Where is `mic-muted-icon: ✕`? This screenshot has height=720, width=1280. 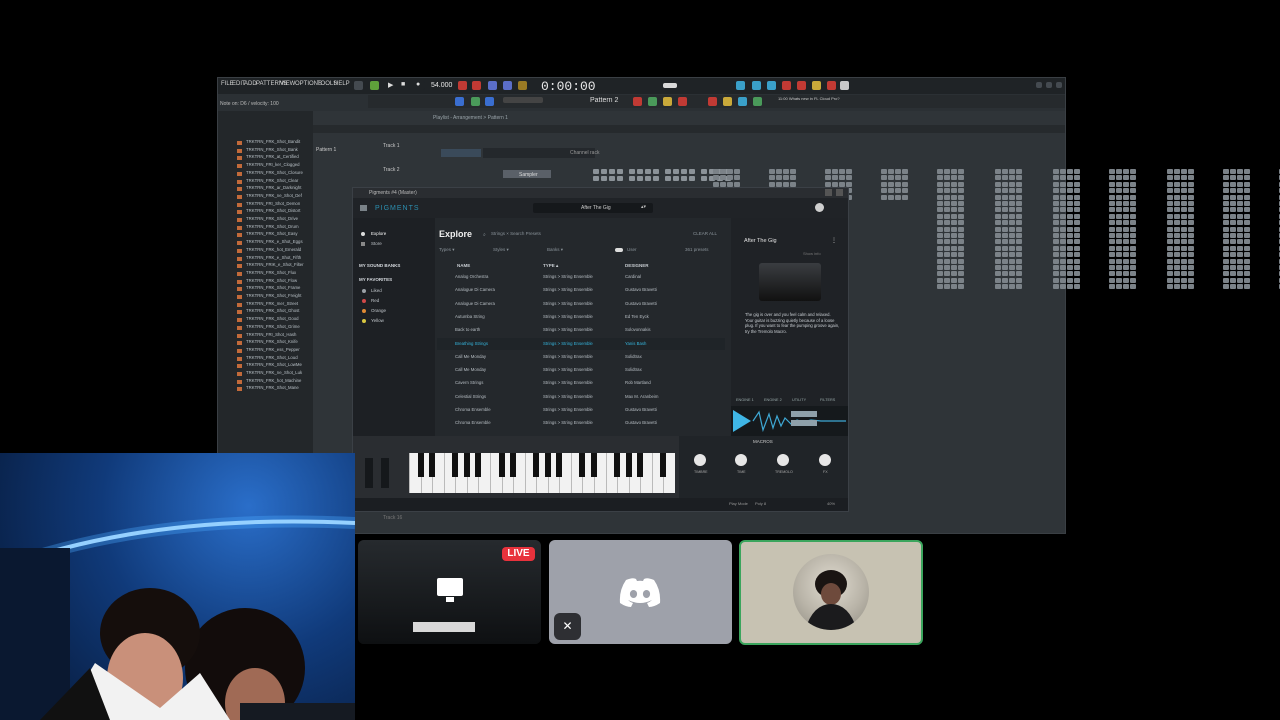 mic-muted-icon: ✕ is located at coordinates (567, 626).